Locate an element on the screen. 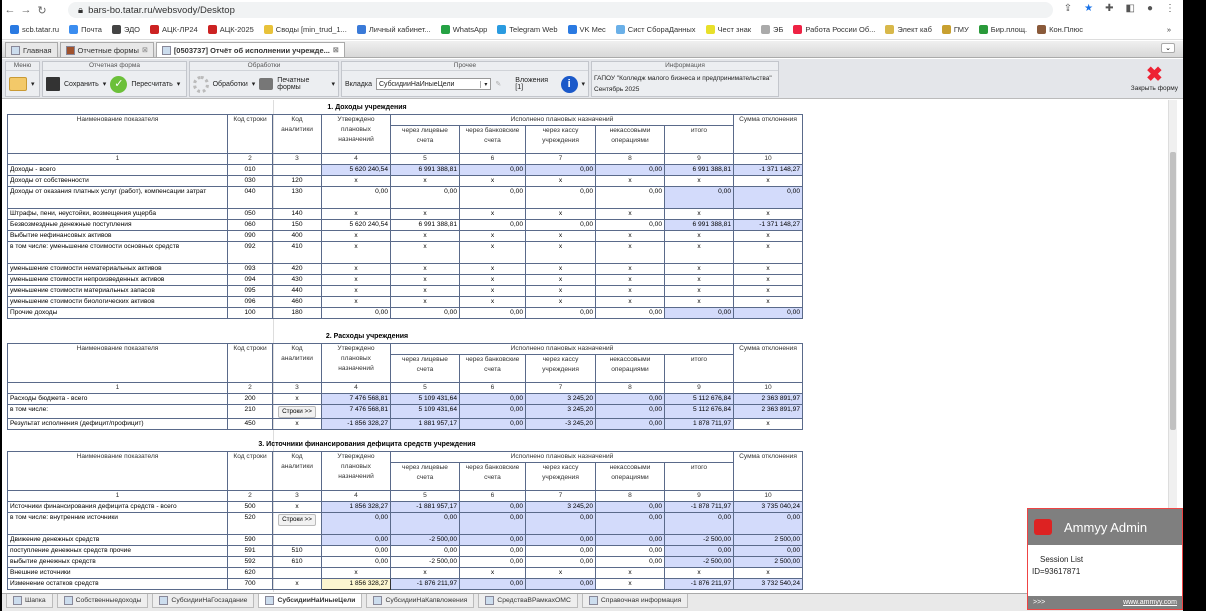 Image resolution: width=1206 pixels, height=611 pixels. paperclip-icon: ✎ is located at coordinates (498, 84).